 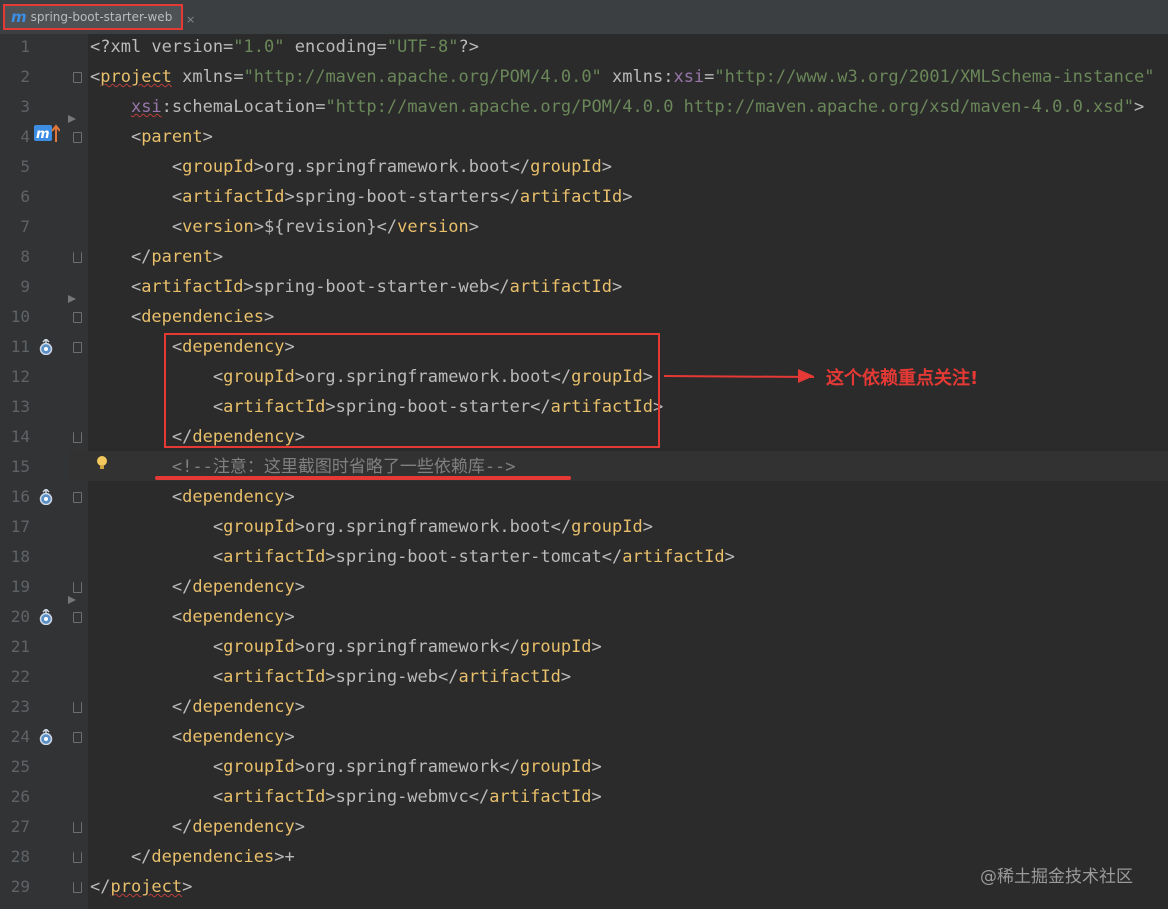 I want to click on line-number: 19, so click(x=20, y=586).